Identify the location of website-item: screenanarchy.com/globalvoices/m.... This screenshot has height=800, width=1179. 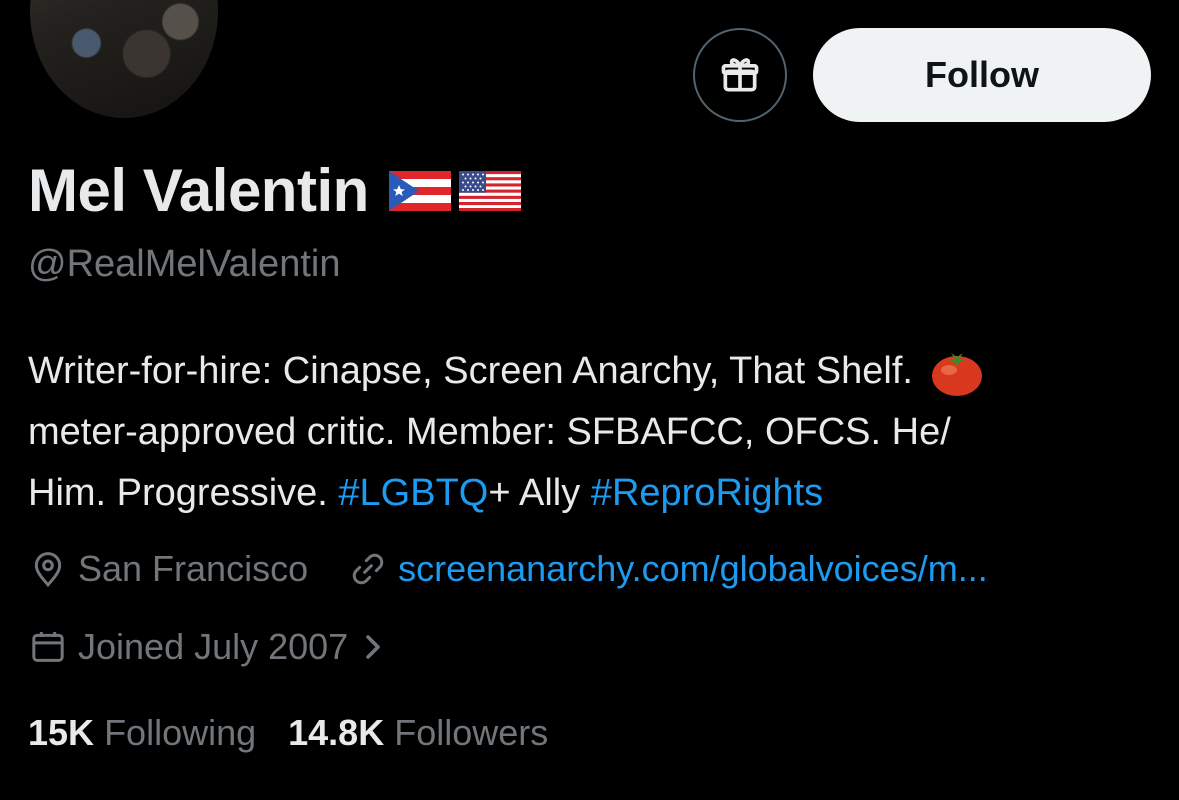
(668, 569).